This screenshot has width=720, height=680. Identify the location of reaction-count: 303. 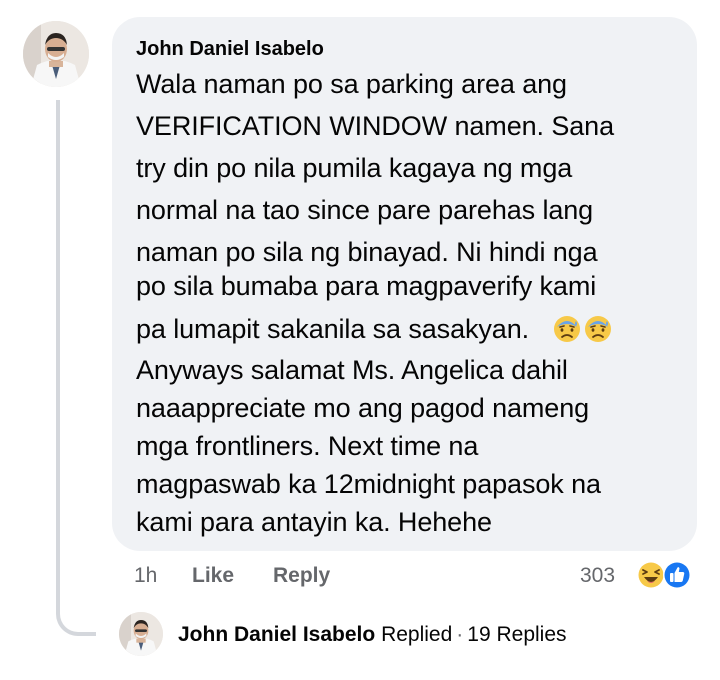
(597, 576).